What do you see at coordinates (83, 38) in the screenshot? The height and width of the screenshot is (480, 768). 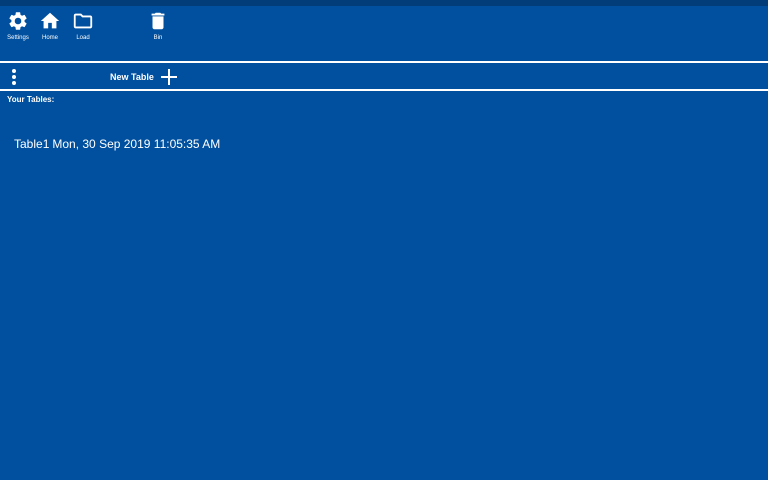 I see `load-label: Load` at bounding box center [83, 38].